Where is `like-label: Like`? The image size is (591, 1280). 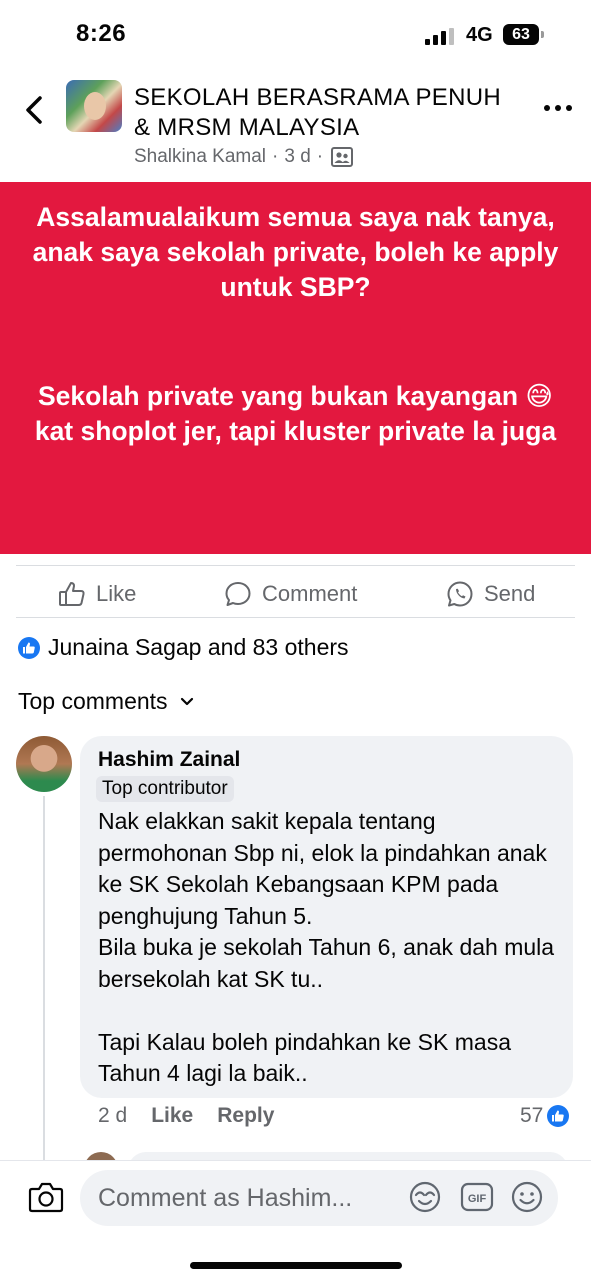 like-label: Like is located at coordinates (116, 593).